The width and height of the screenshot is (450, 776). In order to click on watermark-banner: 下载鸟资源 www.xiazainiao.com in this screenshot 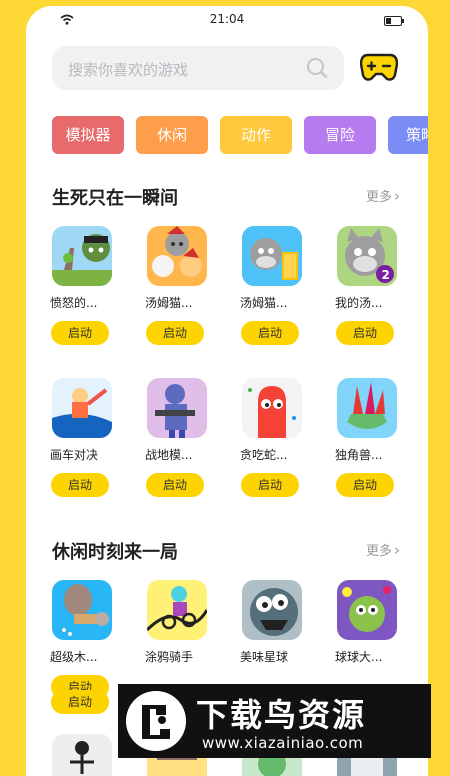, I will do `click(274, 721)`.